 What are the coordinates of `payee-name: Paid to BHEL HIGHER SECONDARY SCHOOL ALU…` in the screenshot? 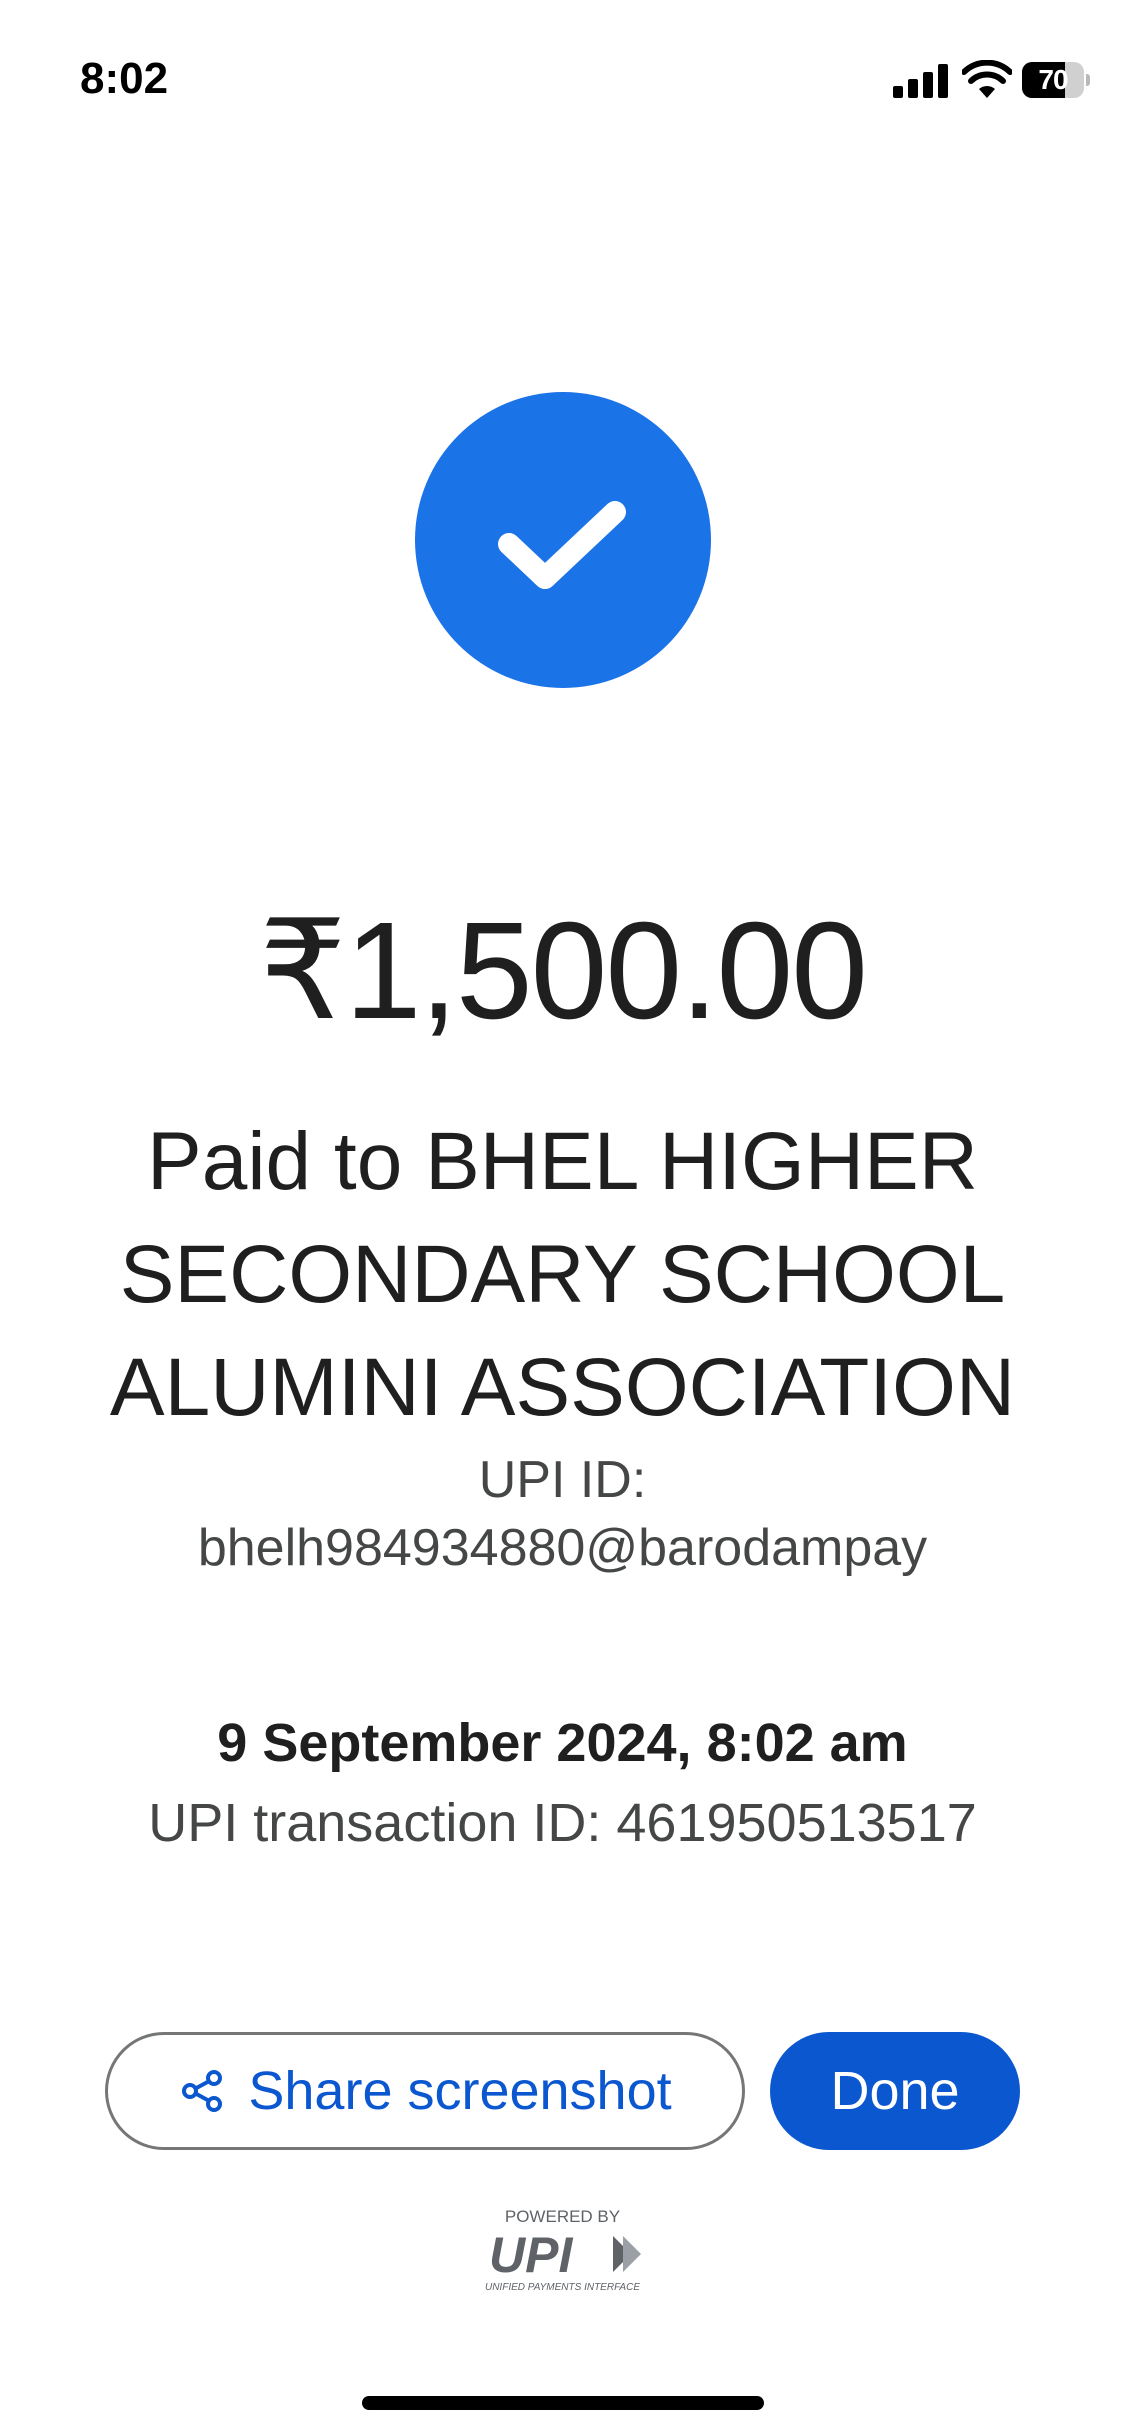 It's located at (562, 1274).